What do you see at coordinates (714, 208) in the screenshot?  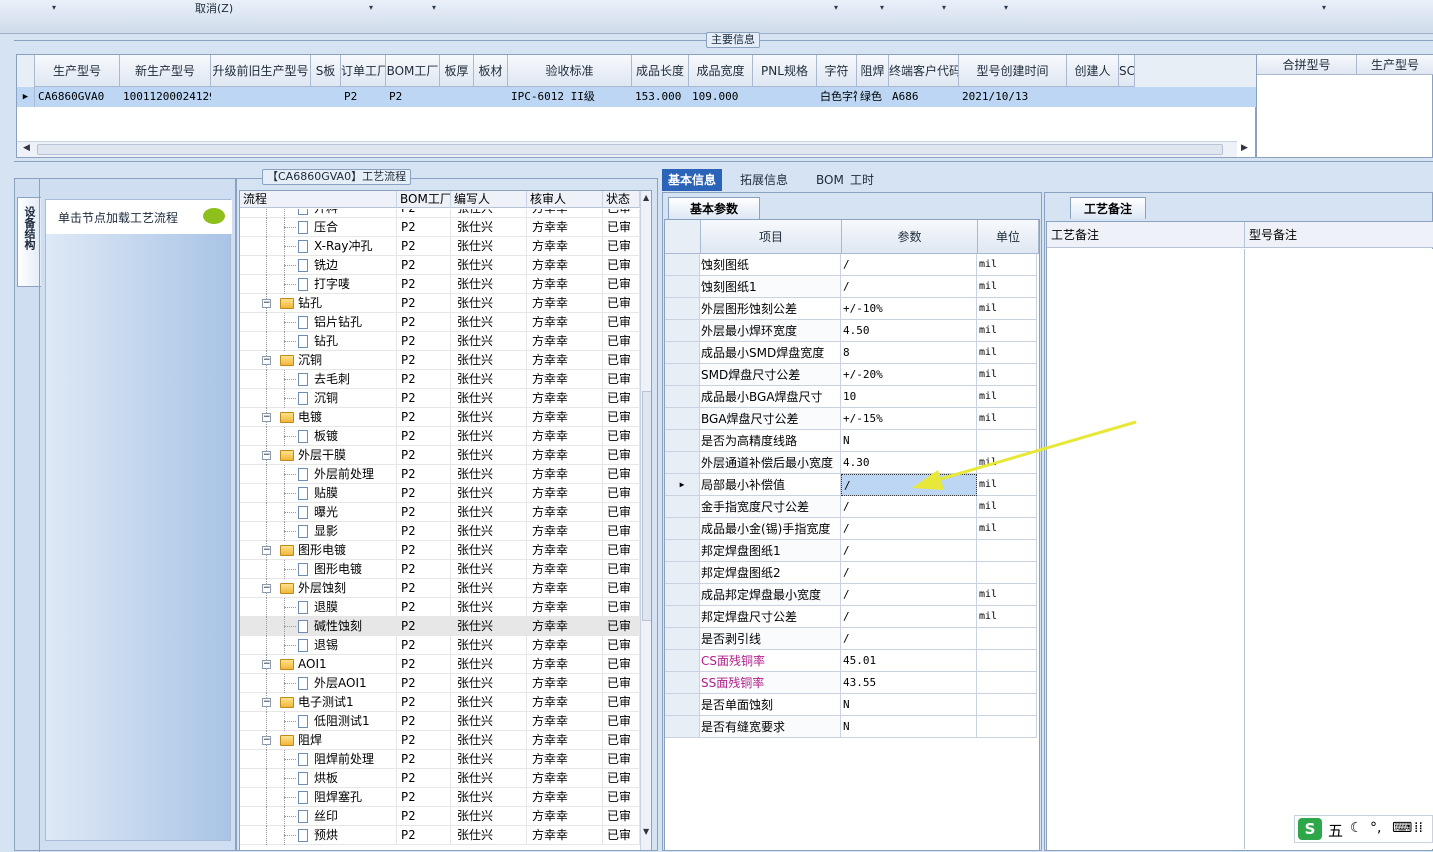 I see `subtab-basic-params: 基本参数` at bounding box center [714, 208].